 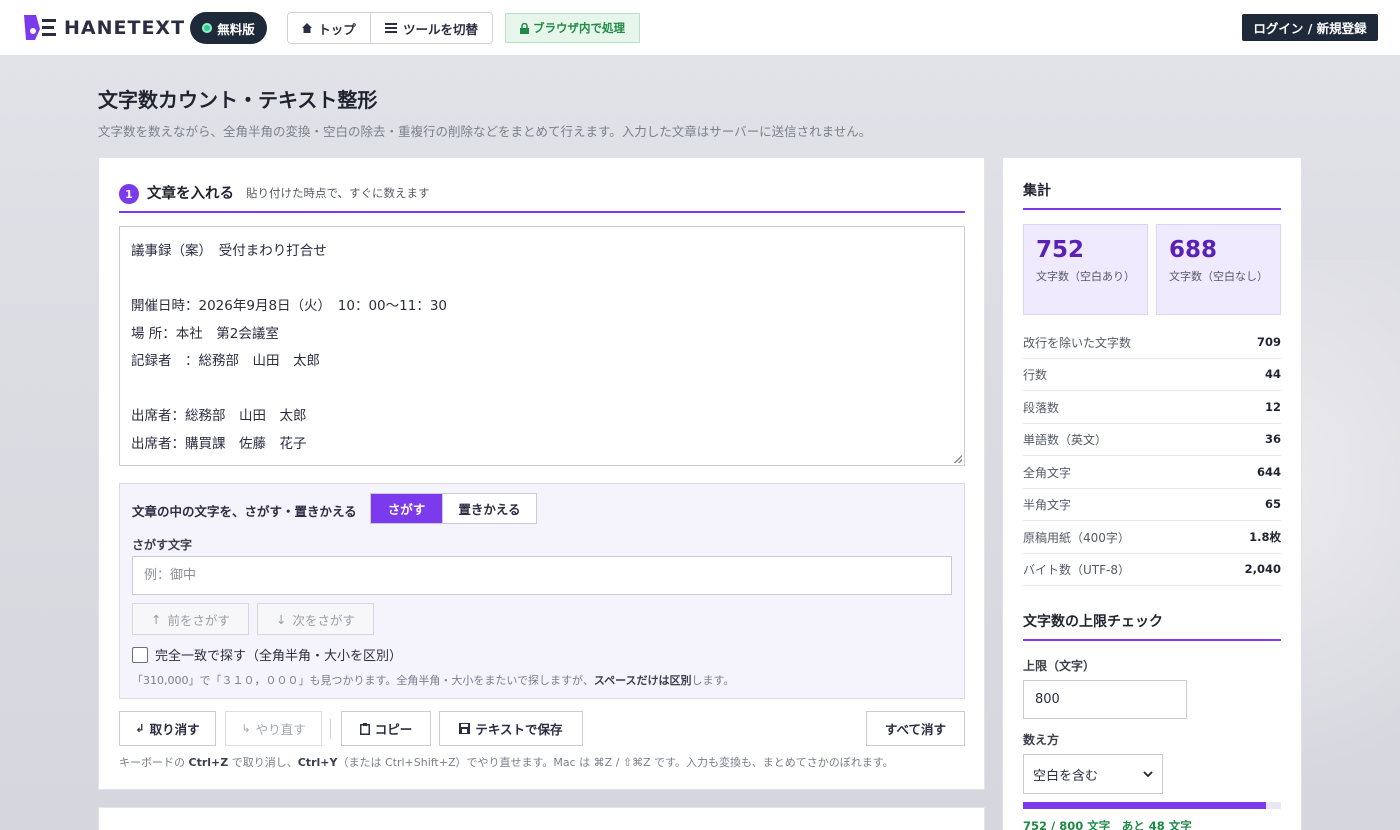 I want to click on count-method-value: 空白を含む, so click(x=1066, y=776).